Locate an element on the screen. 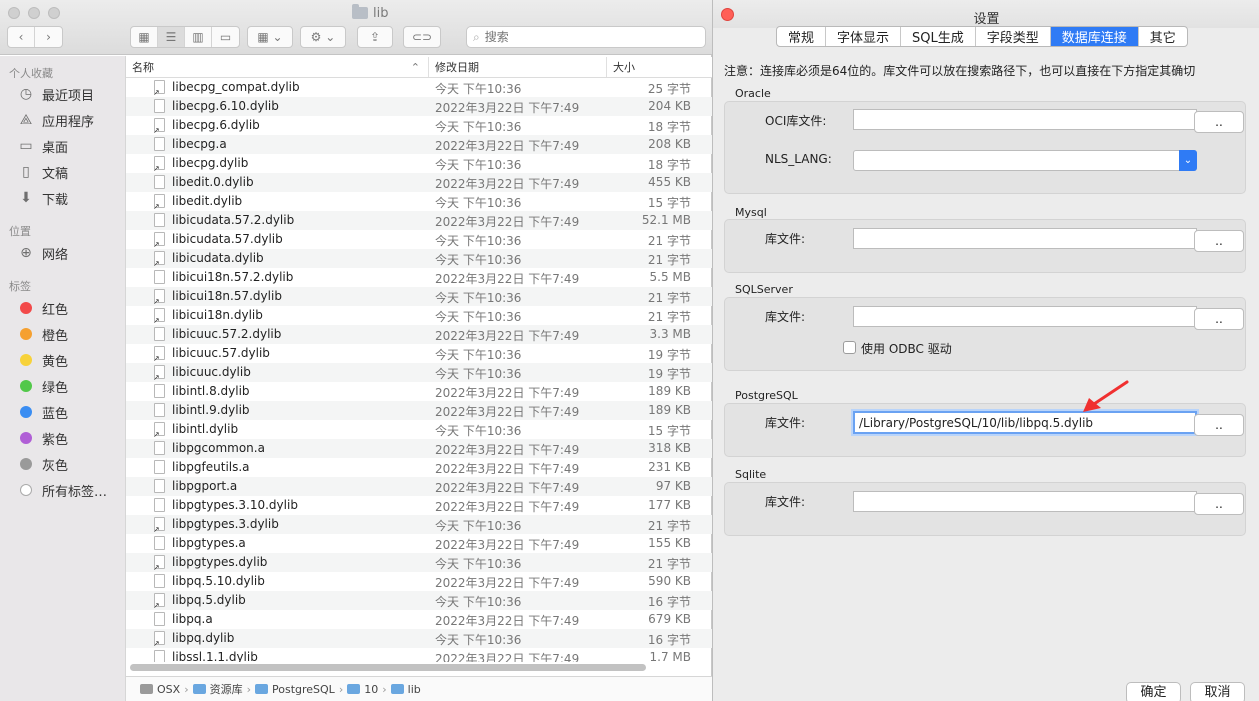 The height and width of the screenshot is (701, 1259). chevron-right-icon: › is located at coordinates (48, 37).